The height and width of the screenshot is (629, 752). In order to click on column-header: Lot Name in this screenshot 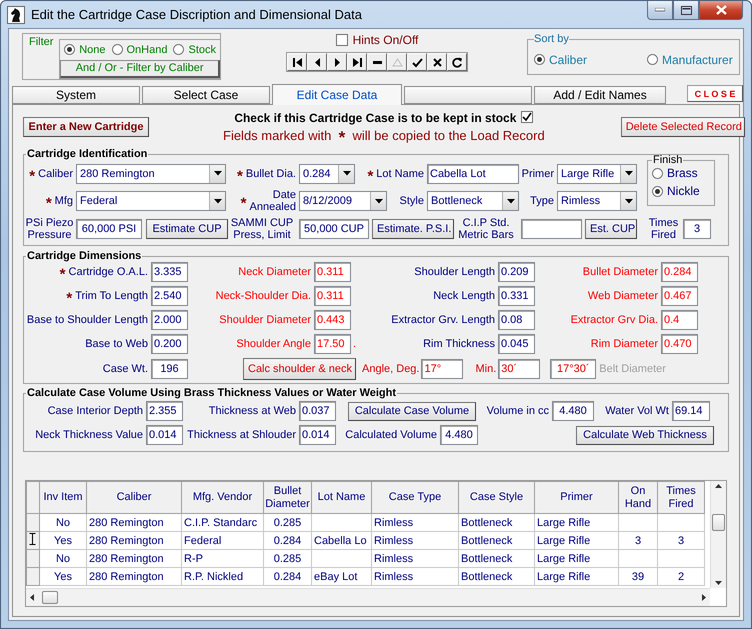, I will do `click(342, 498)`.